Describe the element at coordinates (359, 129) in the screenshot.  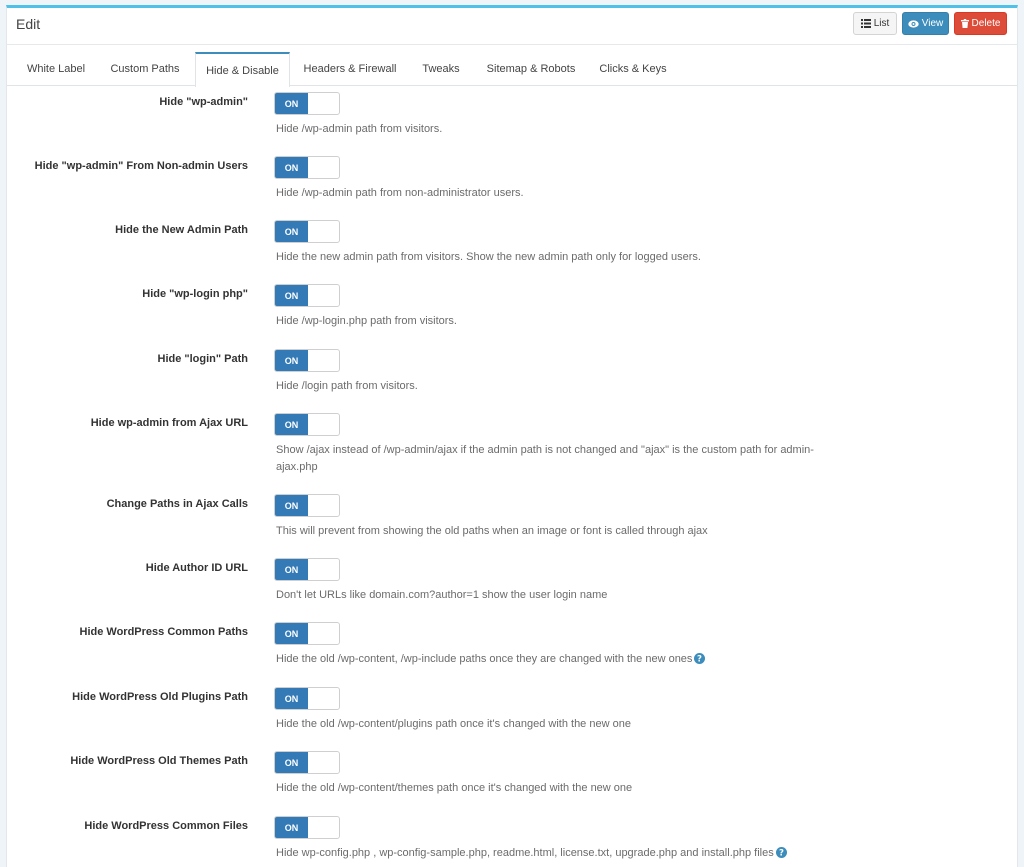
I see `setting-description: Hide /wp-admin path from visitors.` at that location.